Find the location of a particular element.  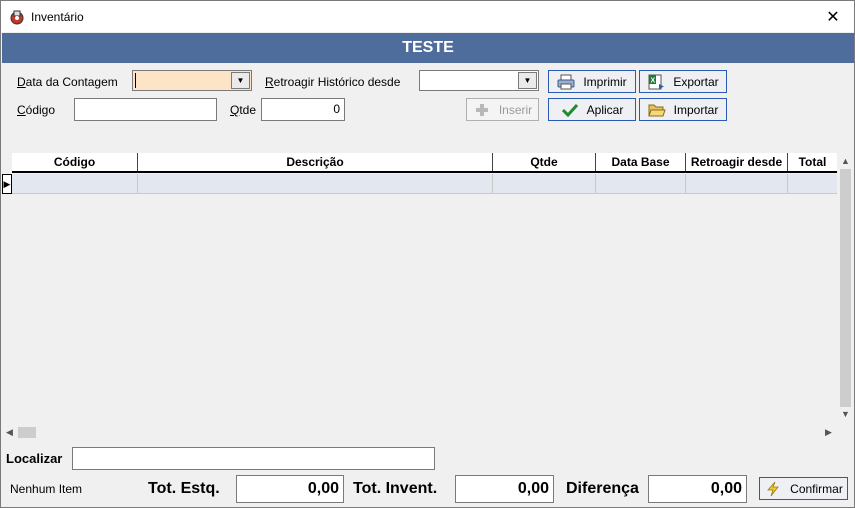

banner-title: TESTE is located at coordinates (428, 47).